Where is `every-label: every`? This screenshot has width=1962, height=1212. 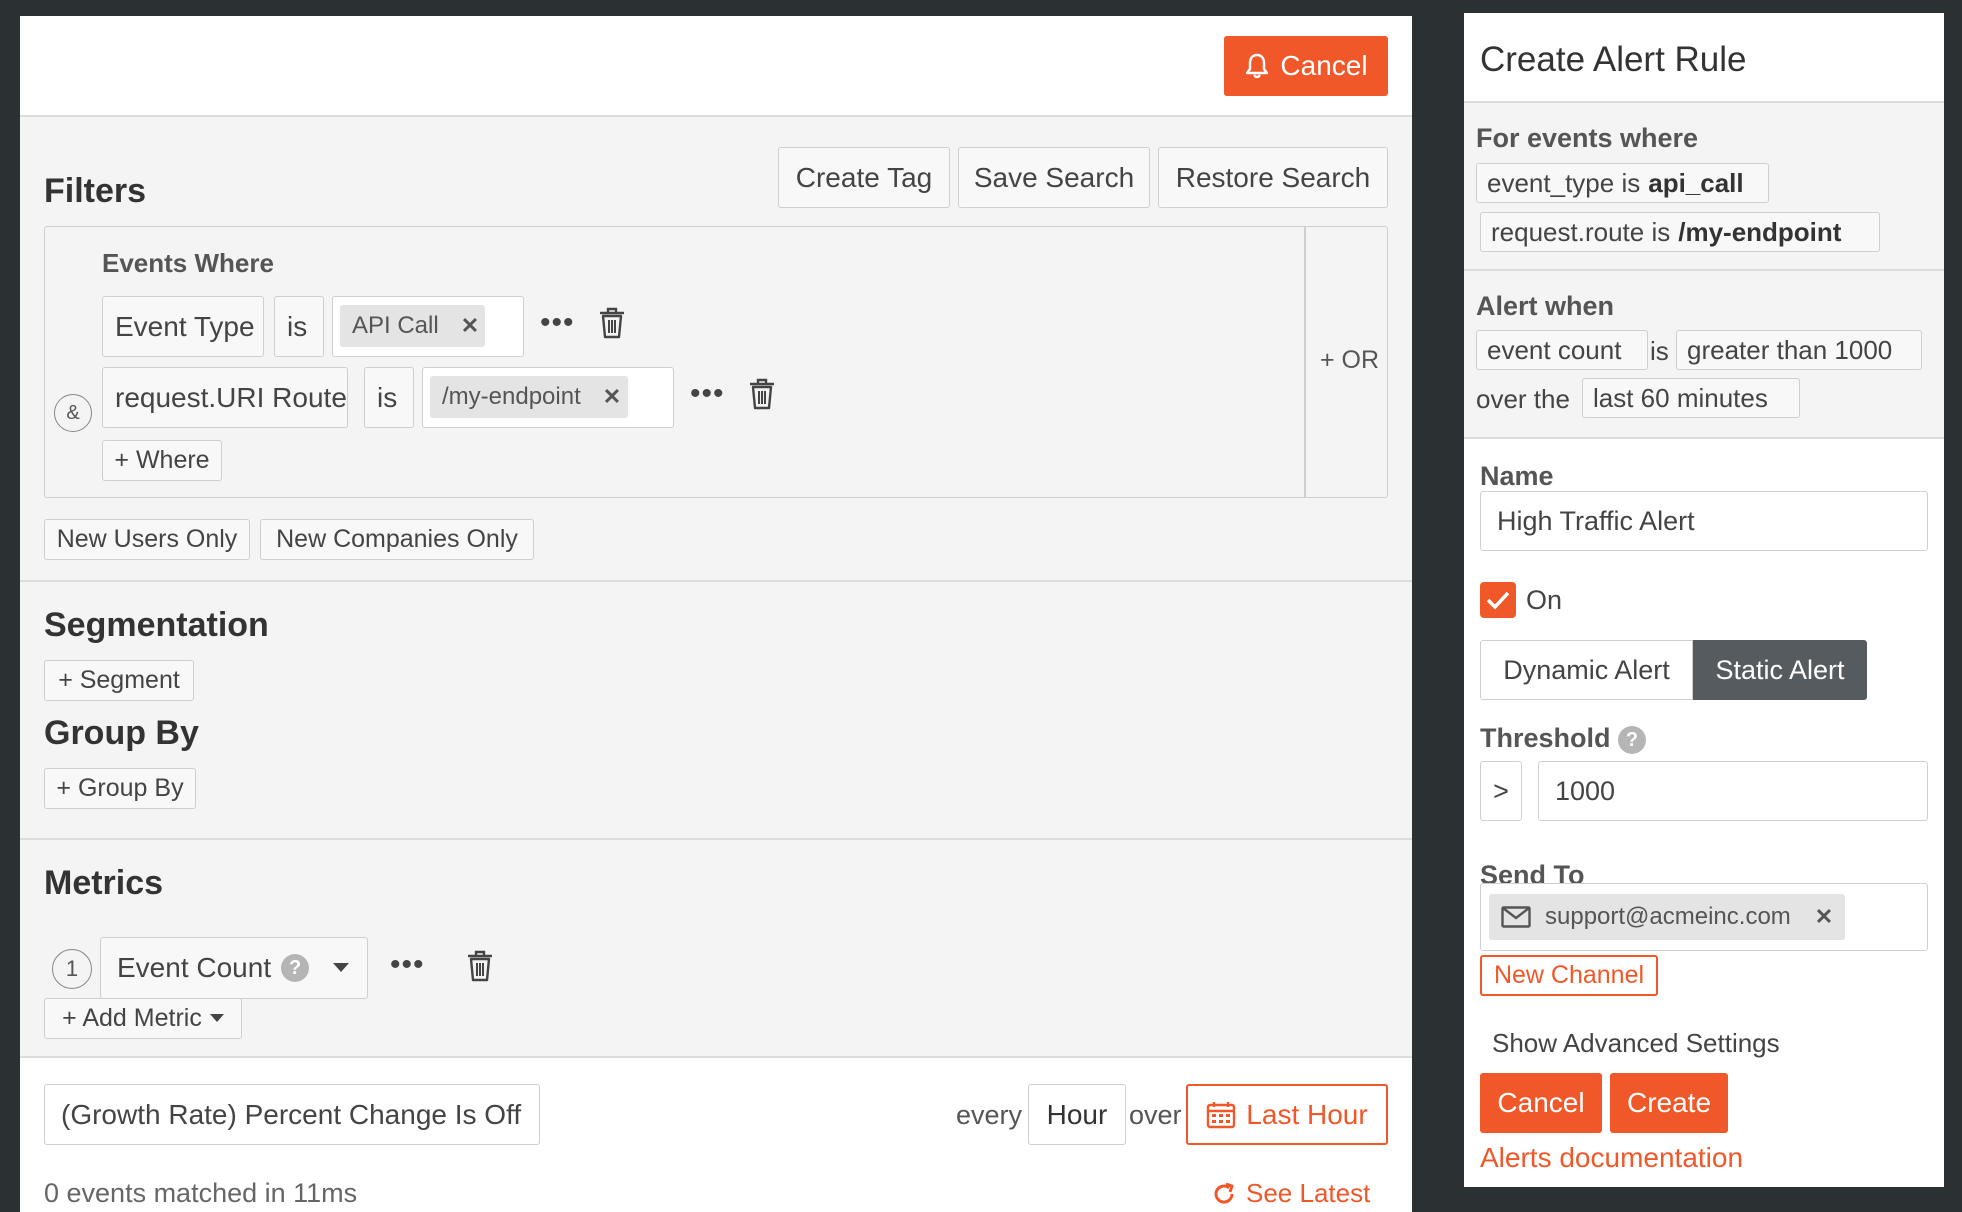
every-label: every is located at coordinates (989, 1115).